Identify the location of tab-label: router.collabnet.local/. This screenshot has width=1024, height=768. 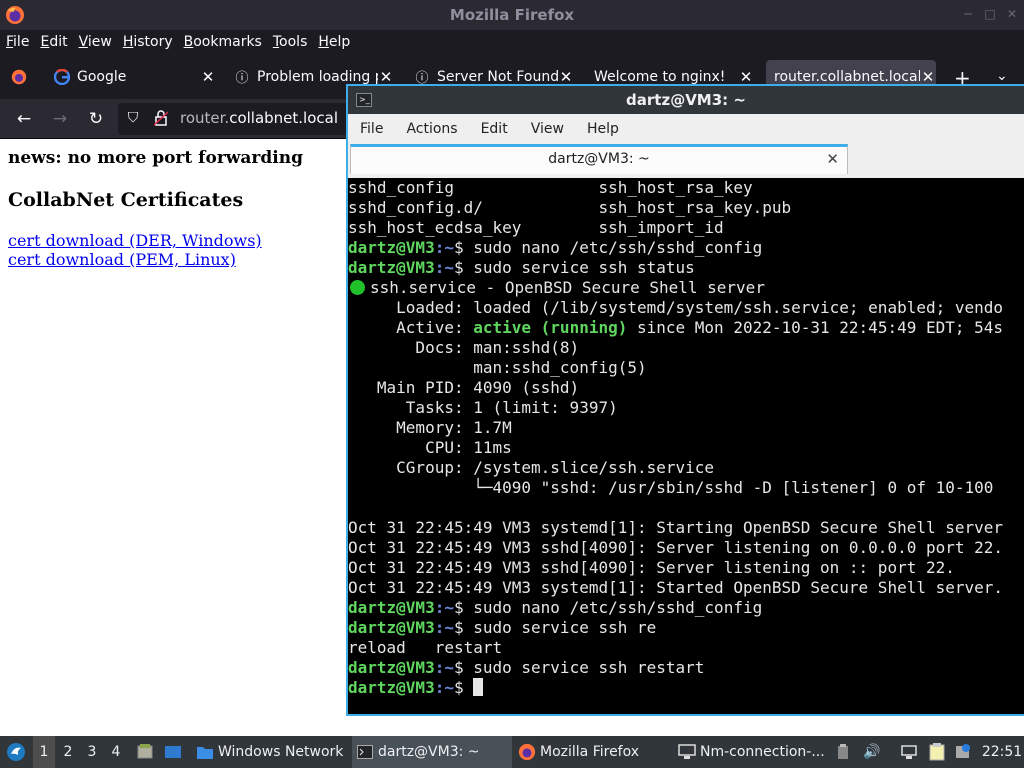
(847, 76).